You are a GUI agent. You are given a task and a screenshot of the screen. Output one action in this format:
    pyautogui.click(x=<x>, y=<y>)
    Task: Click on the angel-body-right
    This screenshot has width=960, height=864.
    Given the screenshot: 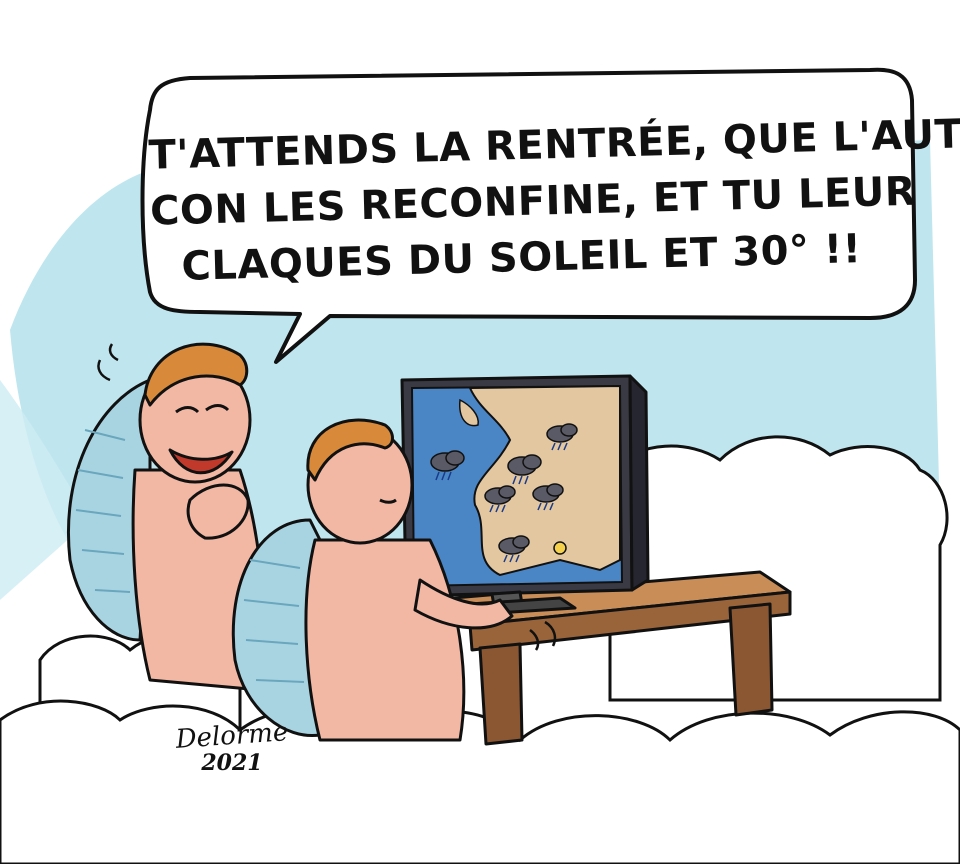 What is the action you would take?
    pyautogui.click(x=385, y=640)
    